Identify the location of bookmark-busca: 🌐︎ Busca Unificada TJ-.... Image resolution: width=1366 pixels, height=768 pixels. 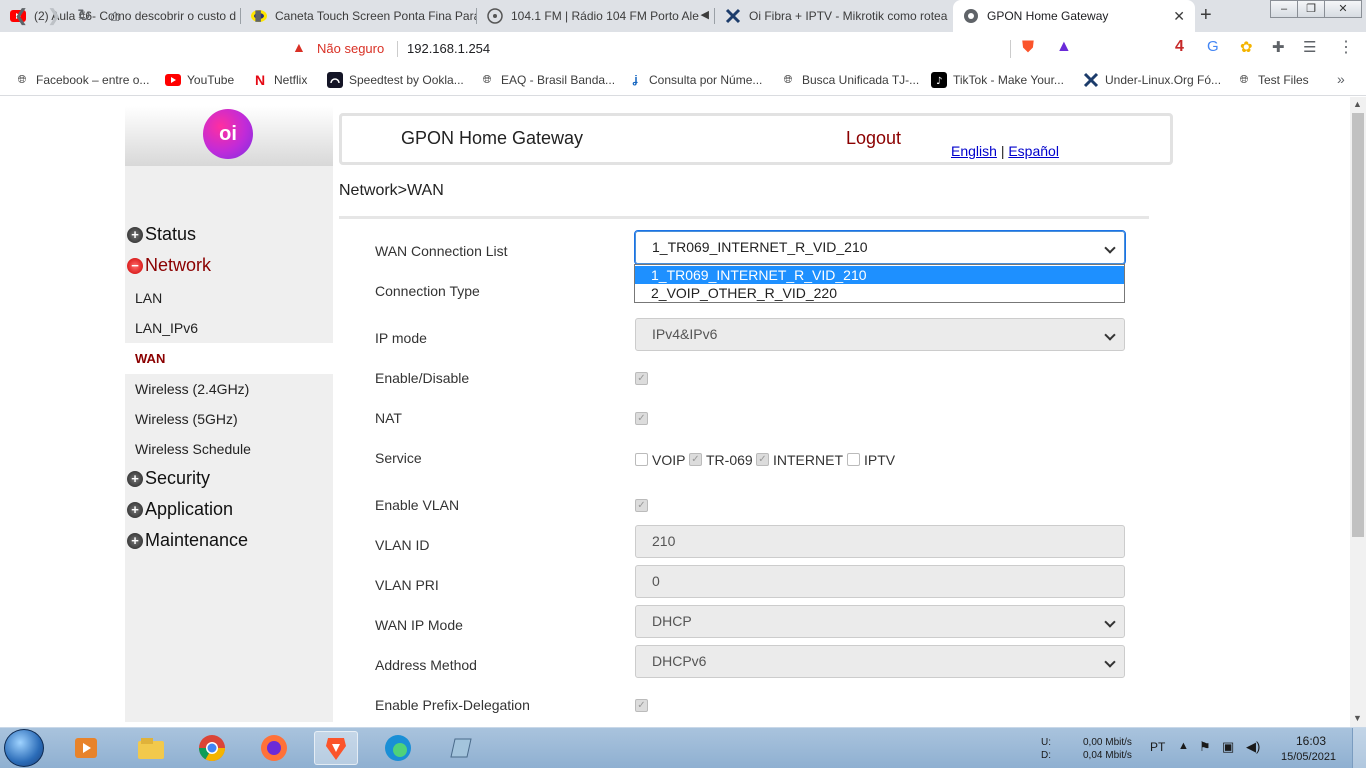
(850, 80).